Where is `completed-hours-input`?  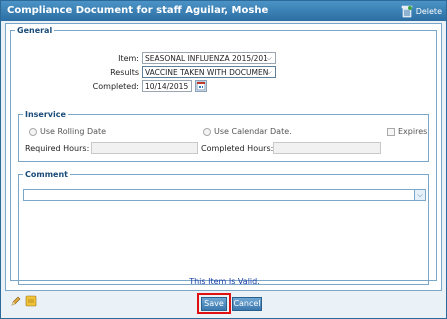
completed-hours-input is located at coordinates (327, 148).